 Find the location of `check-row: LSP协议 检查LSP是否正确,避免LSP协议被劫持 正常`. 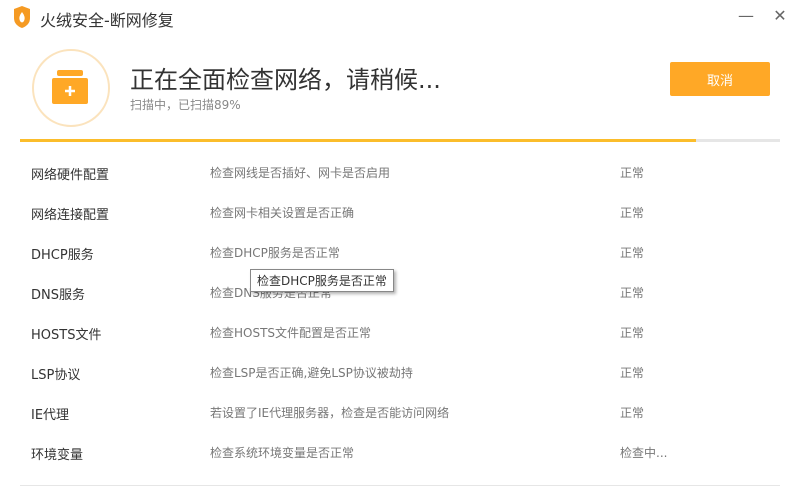

check-row: LSP协议 检查LSP是否正确,避免LSP协议被劫持 正常 is located at coordinates (399, 372).